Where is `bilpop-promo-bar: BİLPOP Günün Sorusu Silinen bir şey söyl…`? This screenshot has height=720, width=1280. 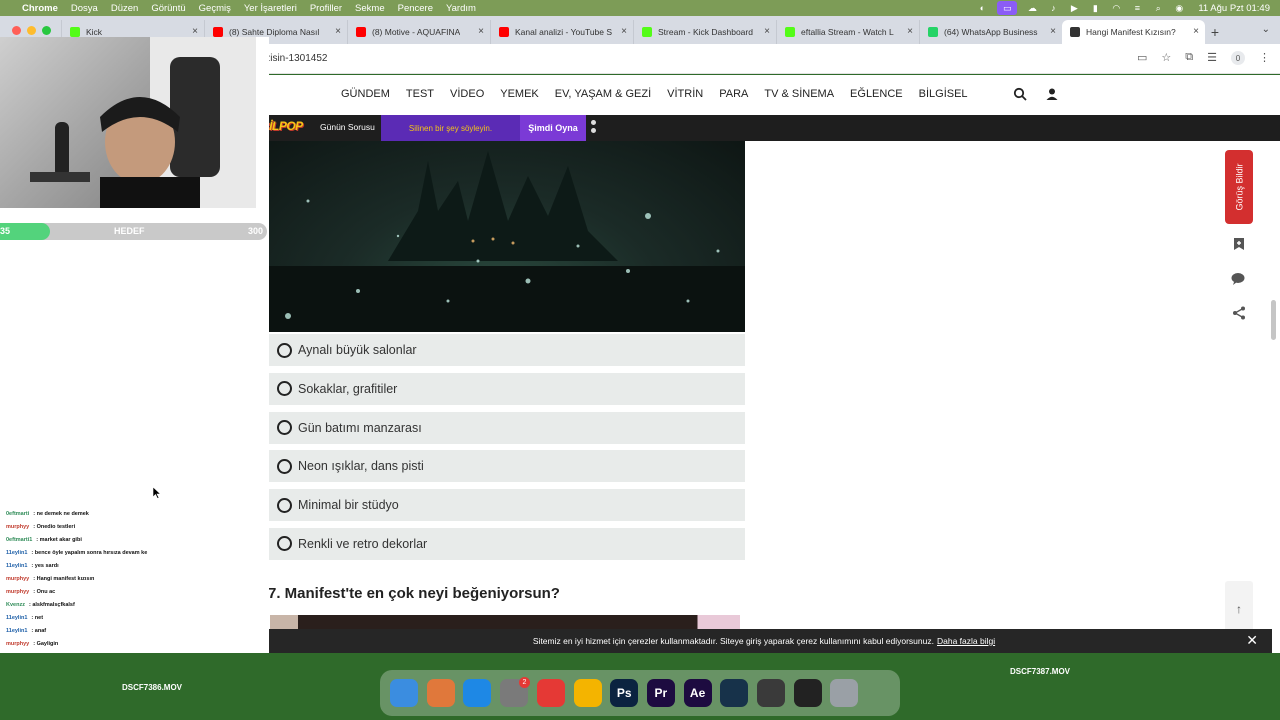 bilpop-promo-bar: BİLPOP Günün Sorusu Silinen bir şey söyl… is located at coordinates (768, 128).